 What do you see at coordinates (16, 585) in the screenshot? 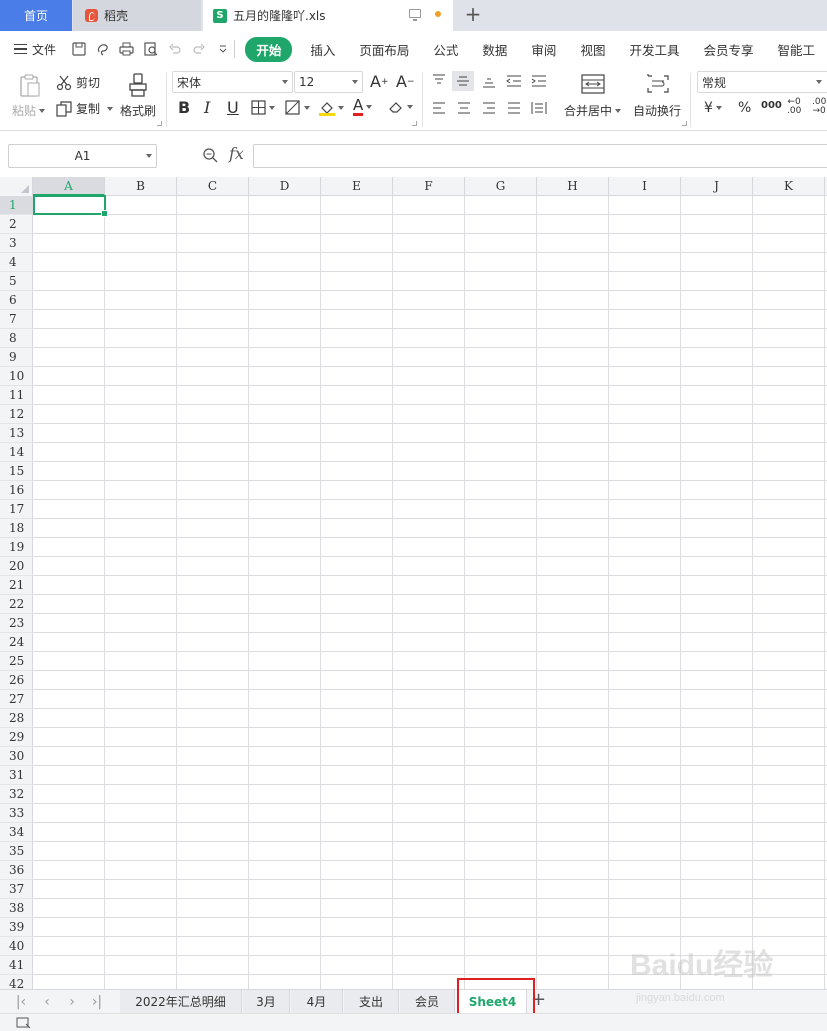
I see `row-header: 21` at bounding box center [16, 585].